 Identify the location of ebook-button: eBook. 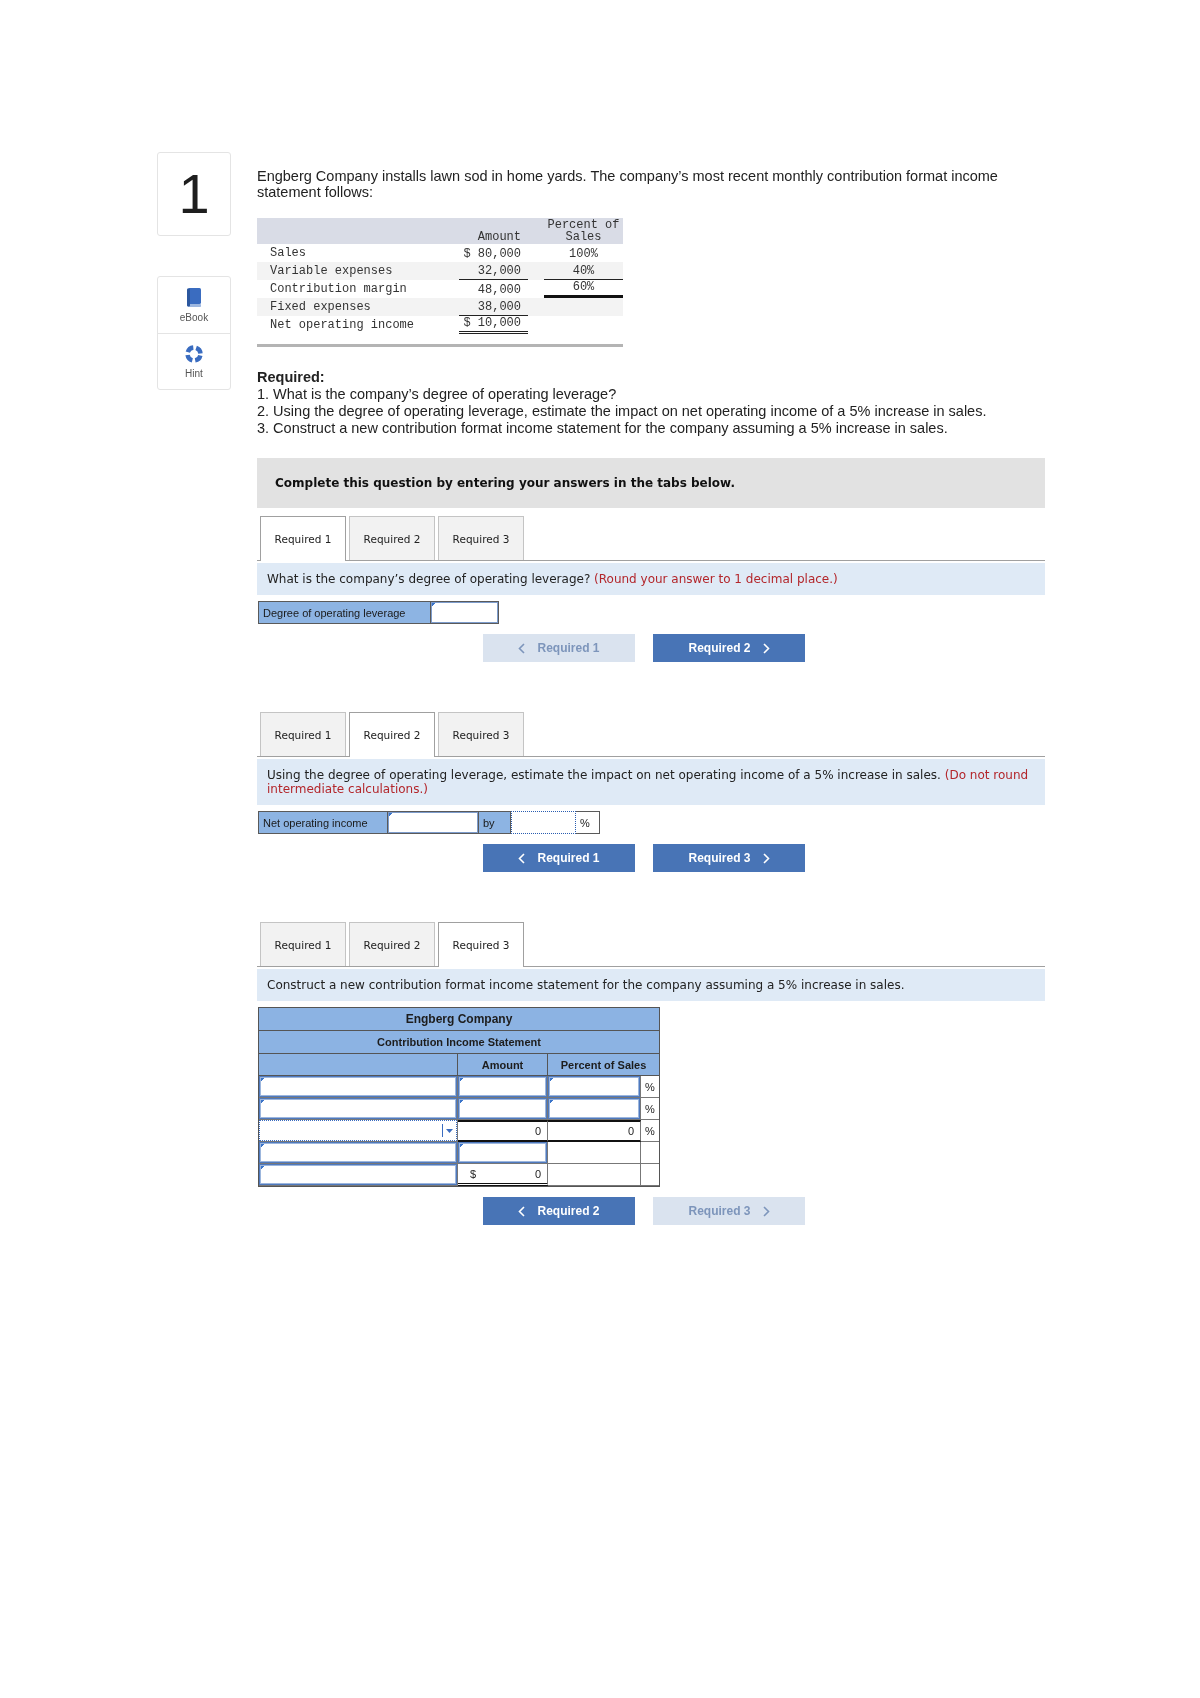
(194, 305).